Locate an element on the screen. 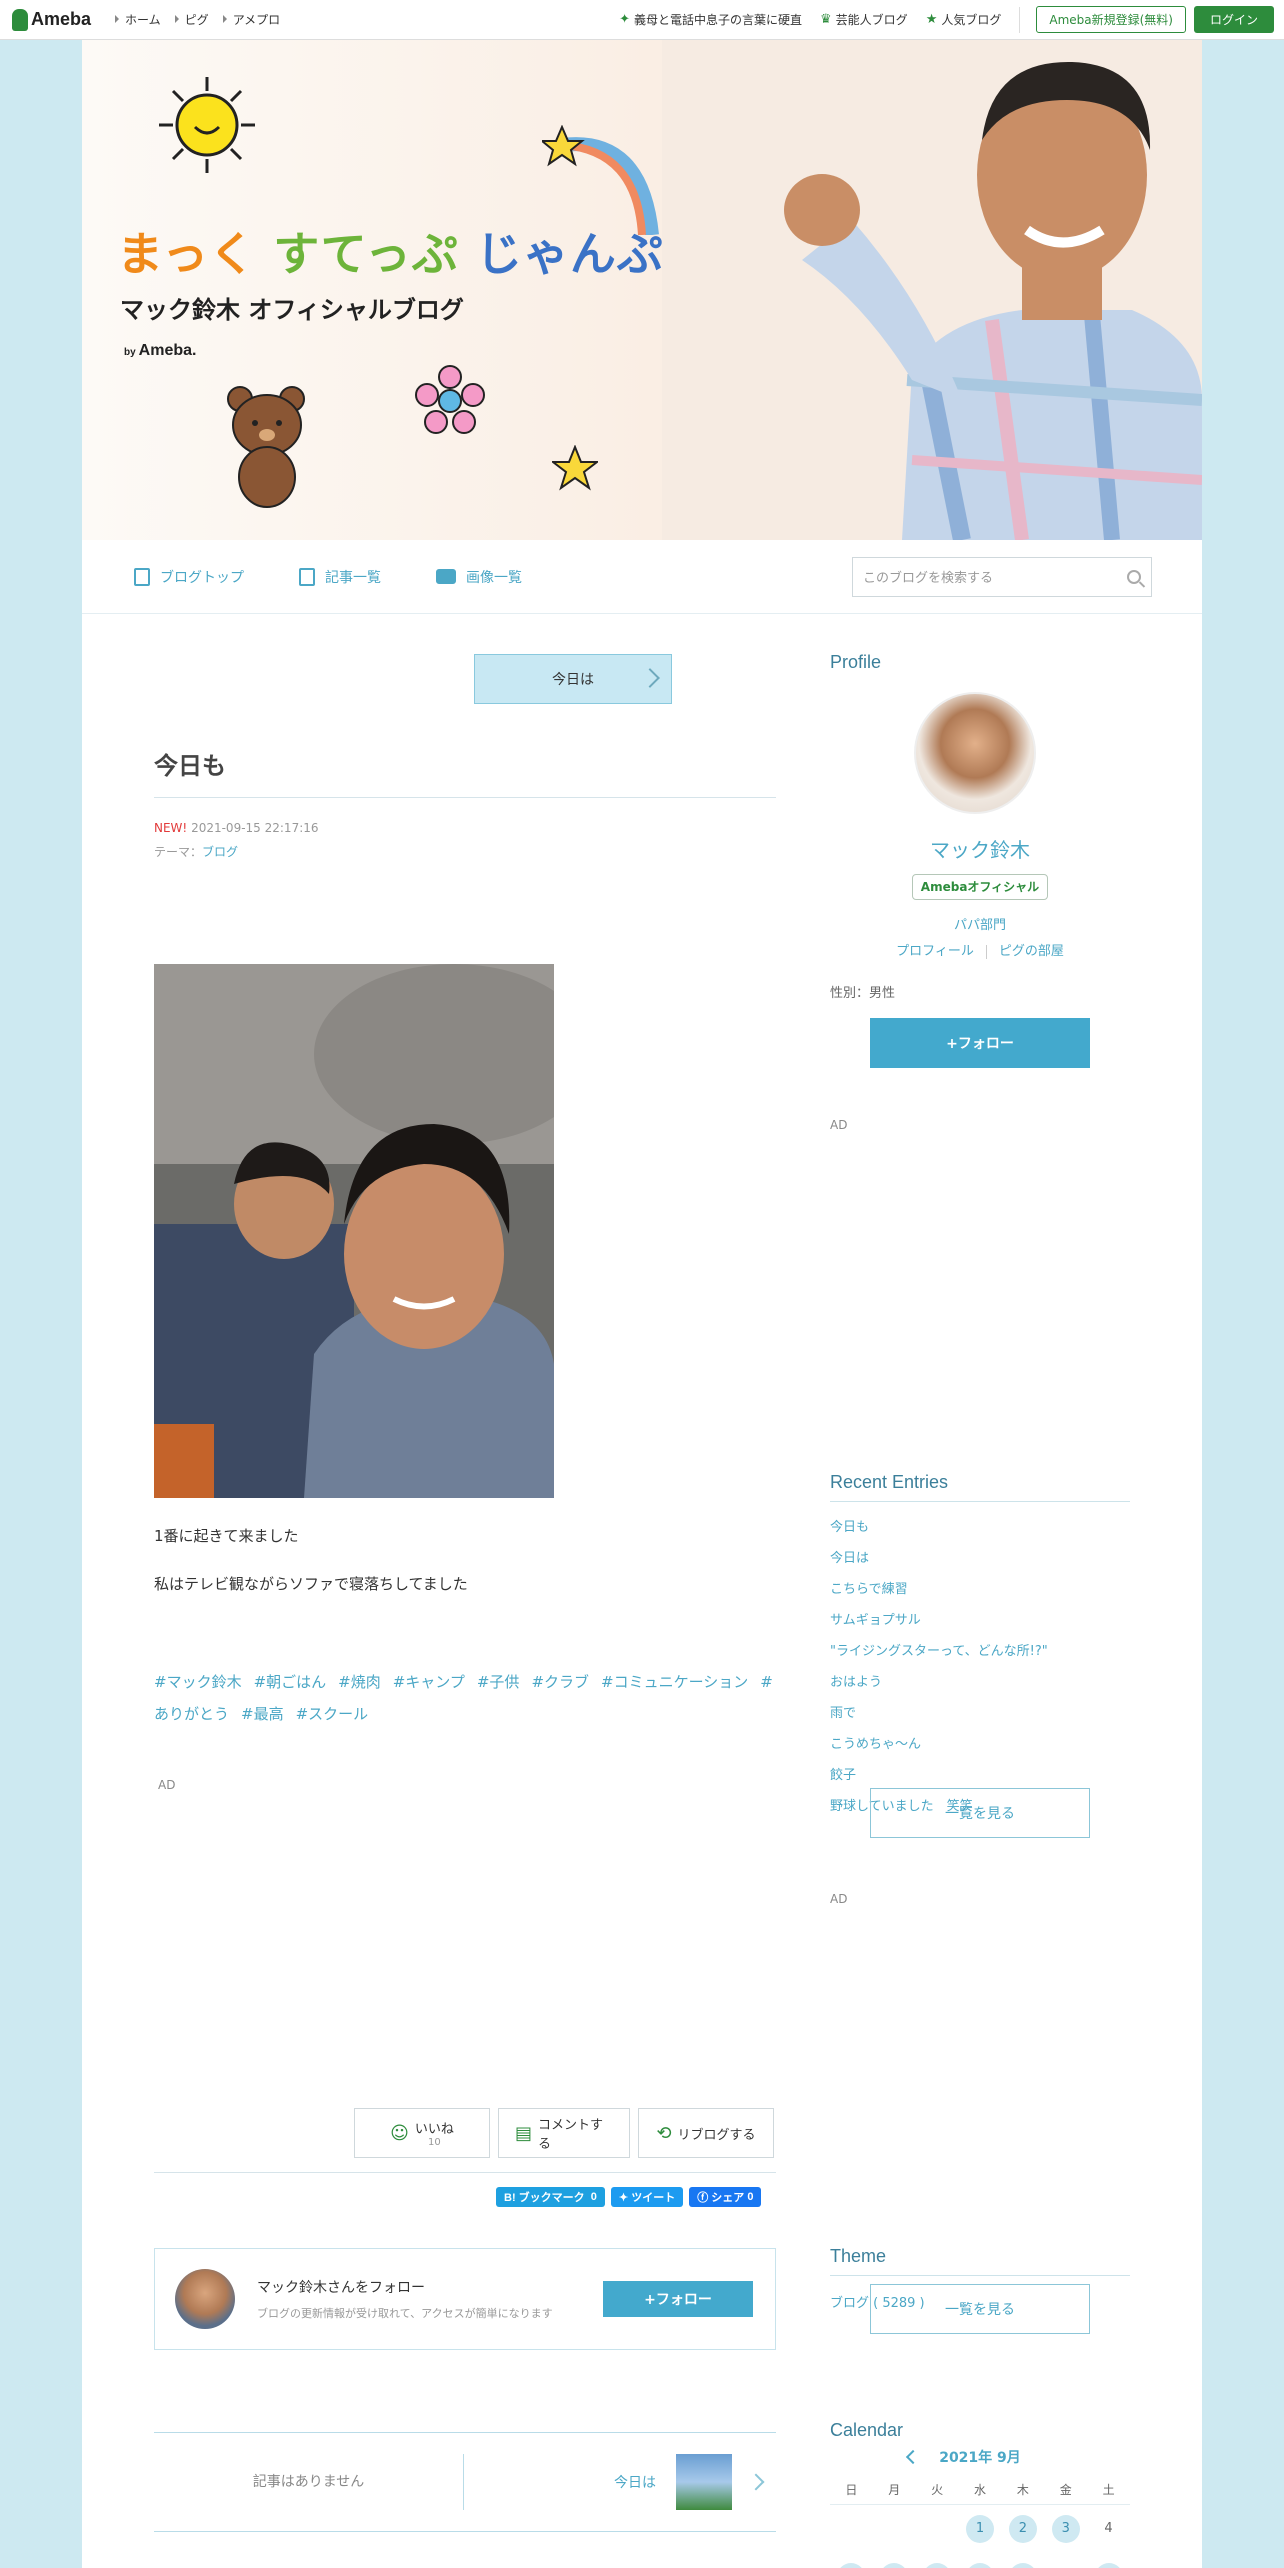  follow-button: +フォロー is located at coordinates (678, 2299).